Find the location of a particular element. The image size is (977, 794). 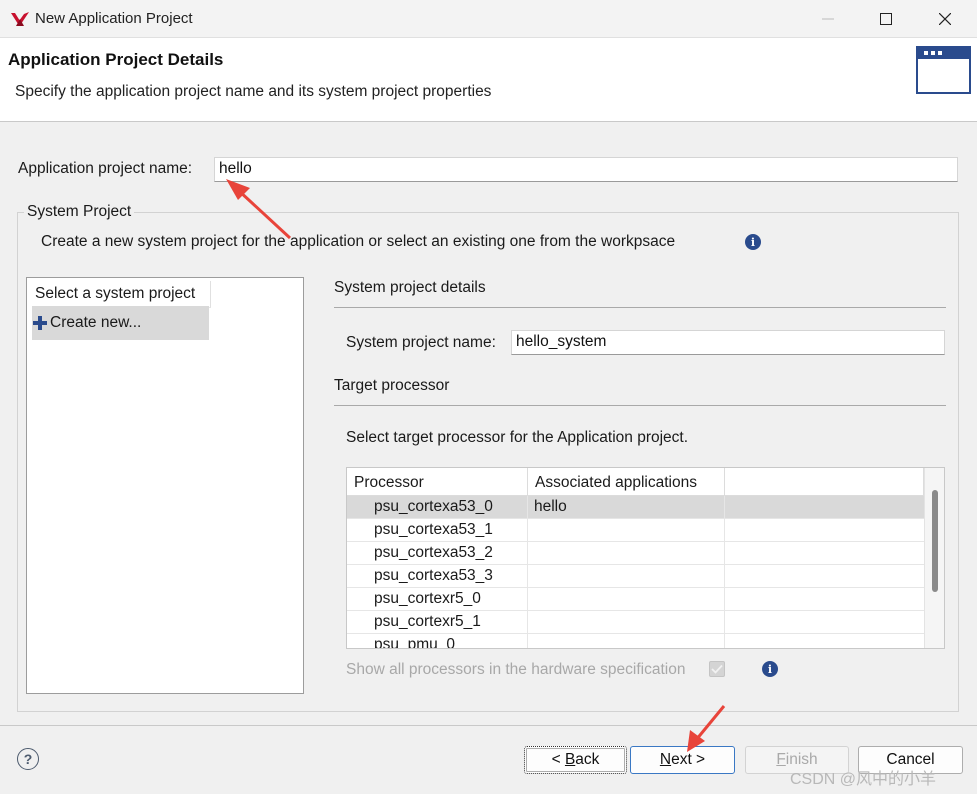

table-row: psu_pmu_0 is located at coordinates (635, 641).